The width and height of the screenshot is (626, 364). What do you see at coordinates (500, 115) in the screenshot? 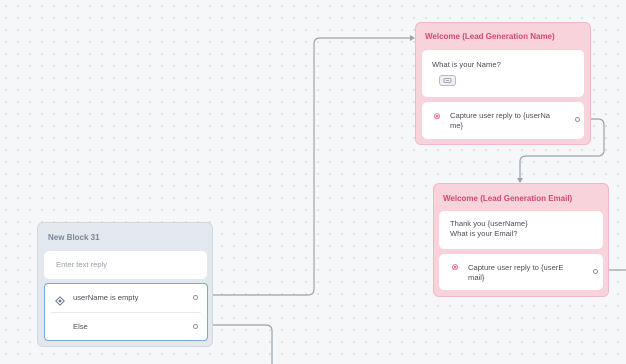
I see `capture-text-line1: Capture user reply to {userNa` at bounding box center [500, 115].